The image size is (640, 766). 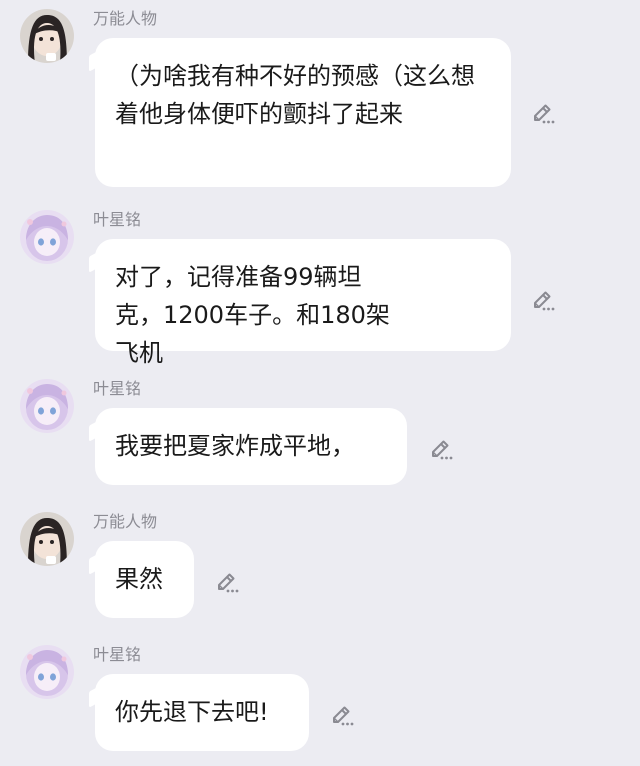 What do you see at coordinates (303, 112) in the screenshot?
I see `message-bubble: （为啥我有种不好的预感（这么想着他身体便吓的颤抖了起来` at bounding box center [303, 112].